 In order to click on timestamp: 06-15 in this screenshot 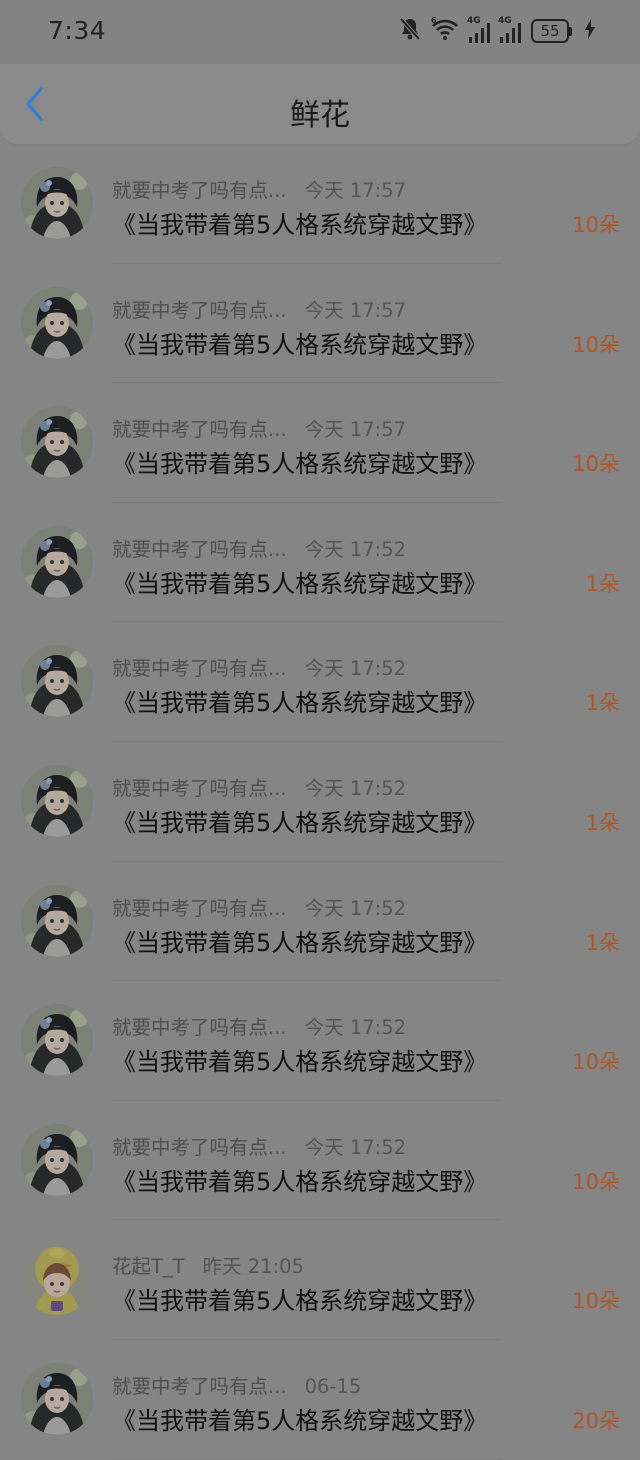, I will do `click(333, 1386)`.